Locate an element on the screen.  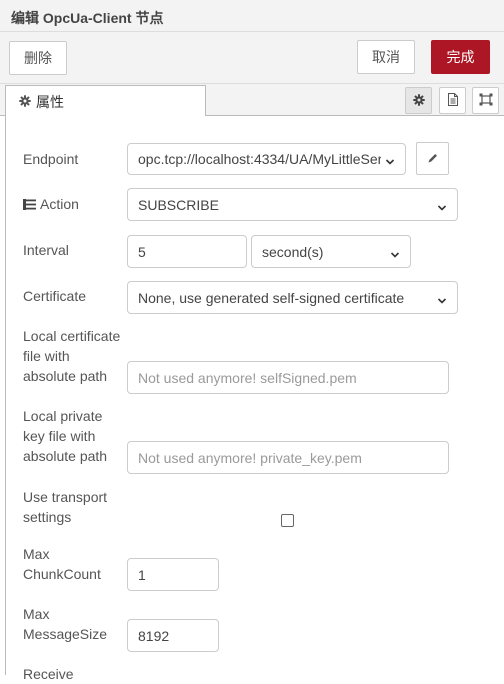
local-cert-label-line: Local certificate is located at coordinates (72, 336).